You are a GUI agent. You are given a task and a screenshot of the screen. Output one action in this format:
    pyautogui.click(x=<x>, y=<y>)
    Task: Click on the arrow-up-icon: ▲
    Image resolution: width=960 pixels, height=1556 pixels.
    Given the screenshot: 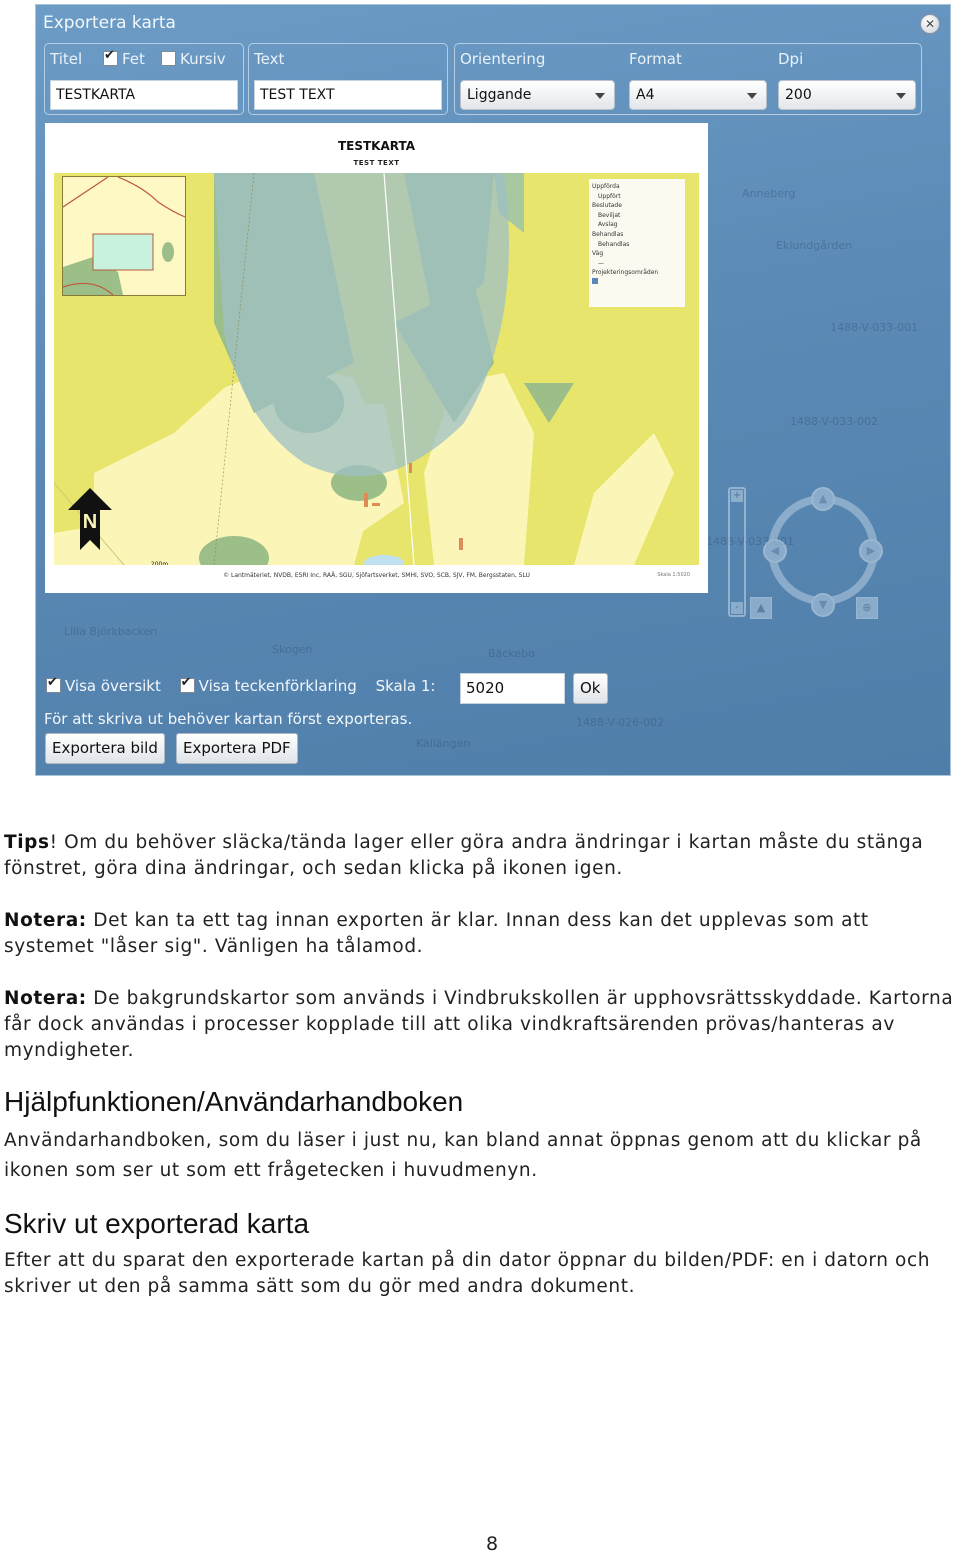 What is the action you would take?
    pyautogui.click(x=823, y=498)
    